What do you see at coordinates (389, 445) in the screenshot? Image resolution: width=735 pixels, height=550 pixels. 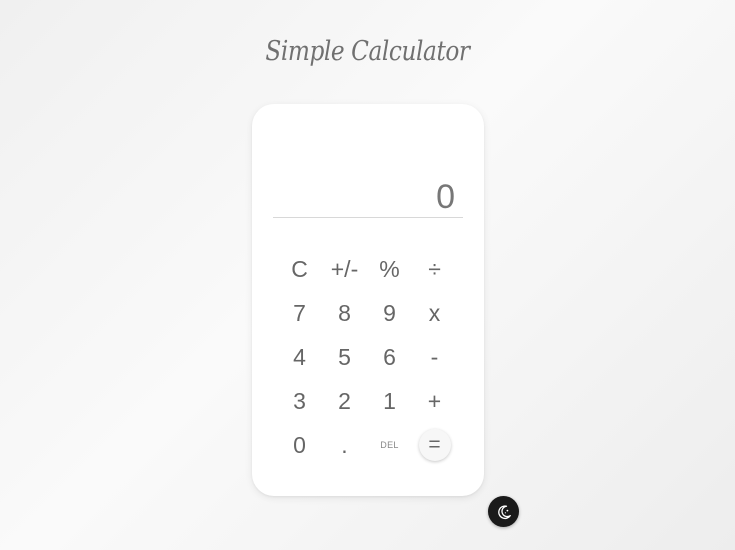 I see `delete-button: DEL` at bounding box center [389, 445].